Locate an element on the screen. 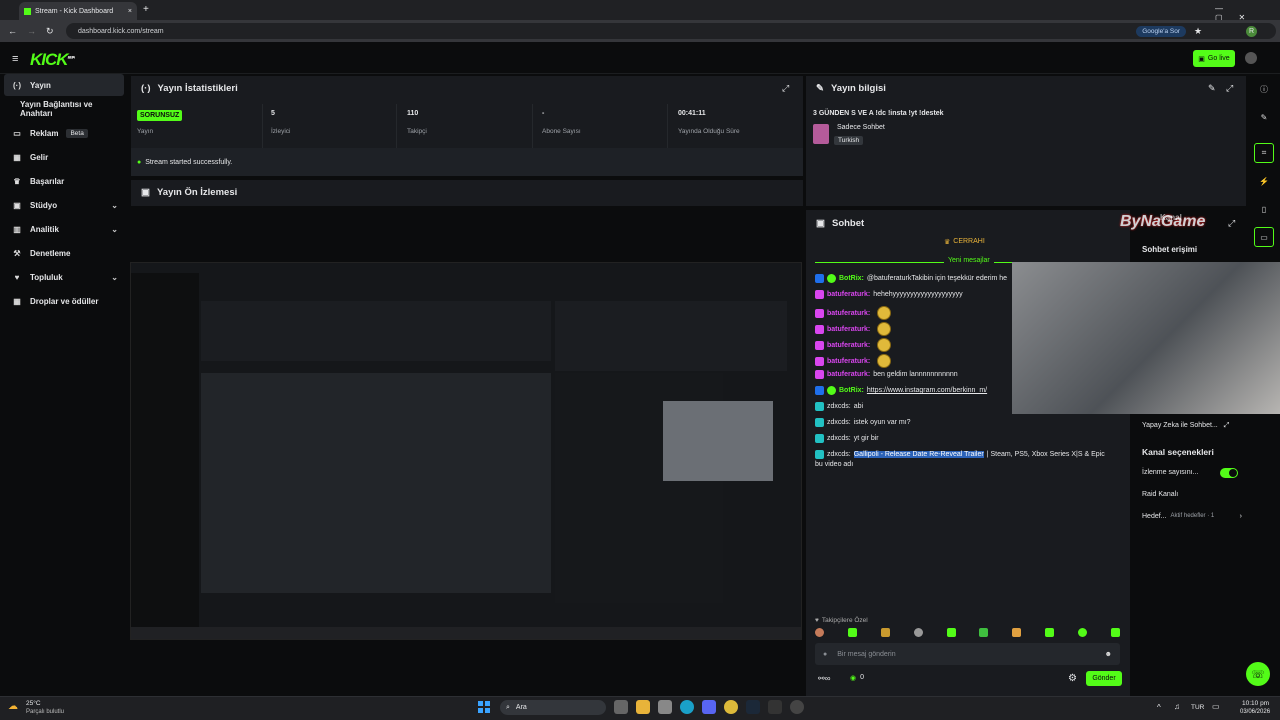  channel-points: ◉ 0 is located at coordinates (857, 678).